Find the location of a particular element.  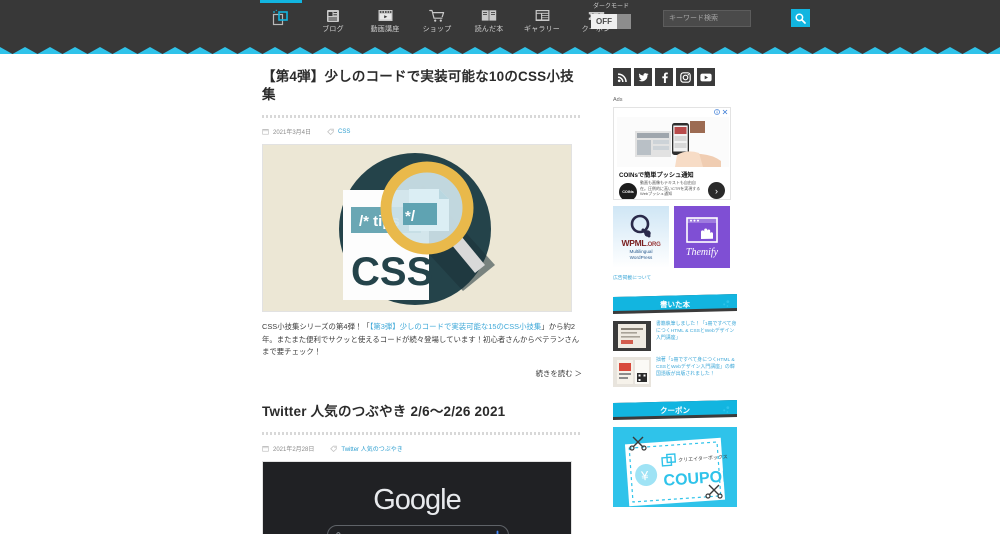

dark-mode-label: ダークモード is located at coordinates (610, 7).